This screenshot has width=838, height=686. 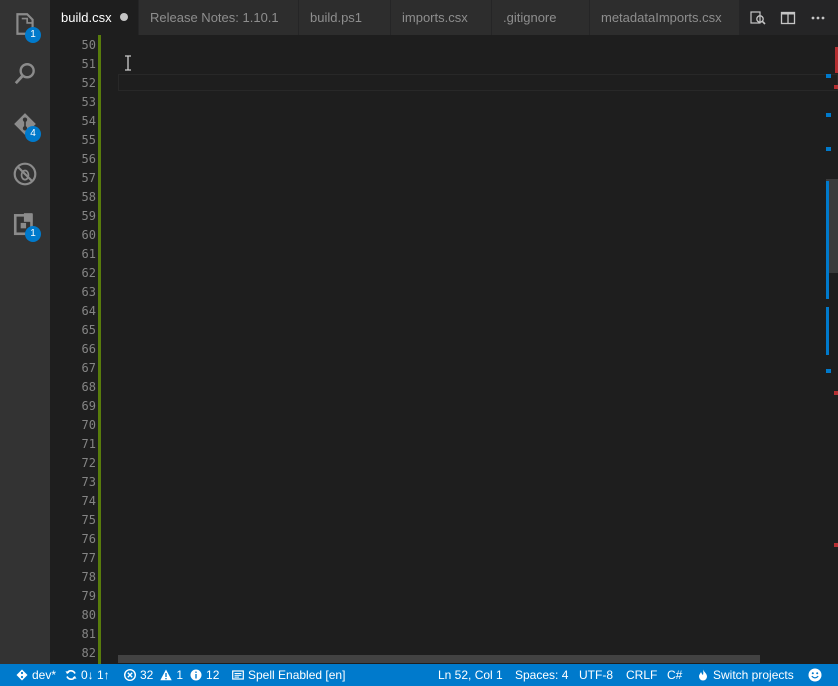 I want to click on line-number: 71, so click(x=88, y=444).